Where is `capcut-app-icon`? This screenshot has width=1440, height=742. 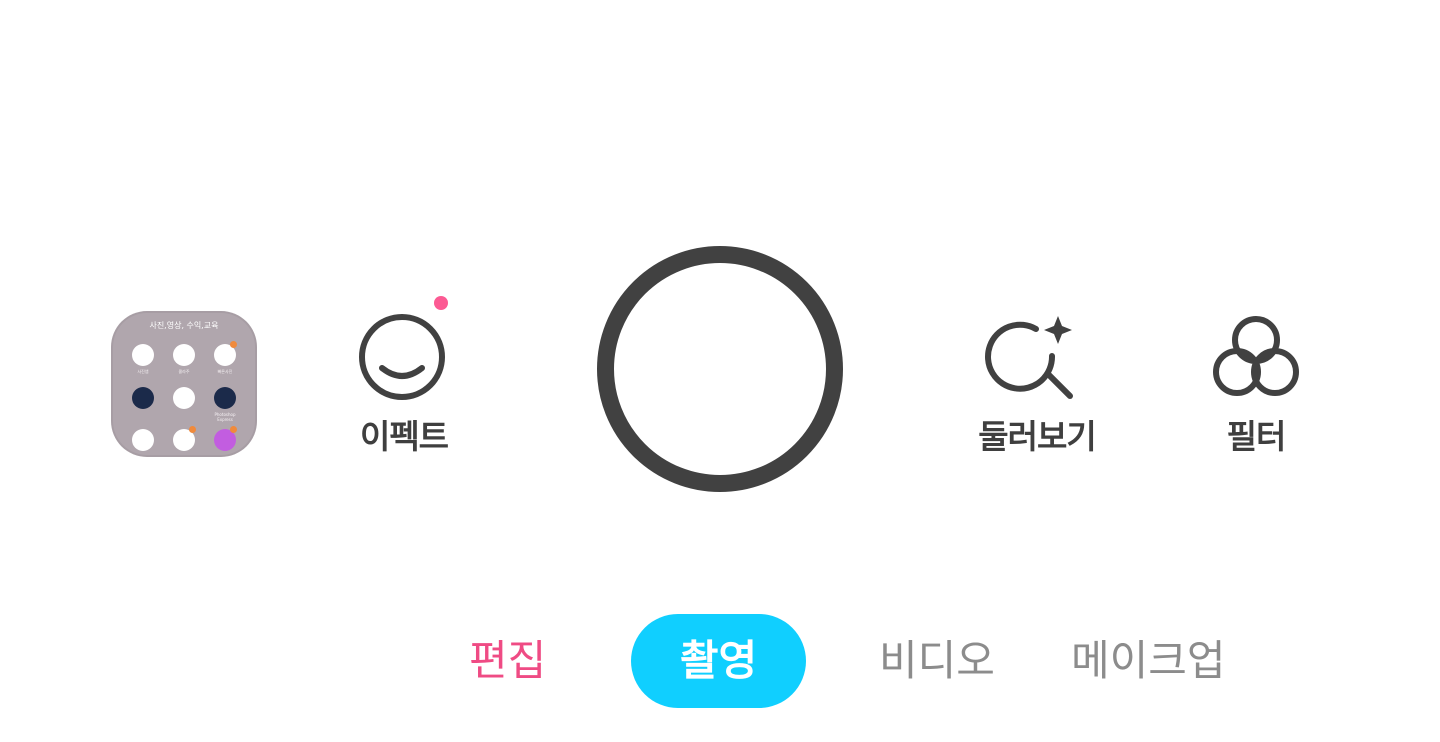 capcut-app-icon is located at coordinates (184, 398).